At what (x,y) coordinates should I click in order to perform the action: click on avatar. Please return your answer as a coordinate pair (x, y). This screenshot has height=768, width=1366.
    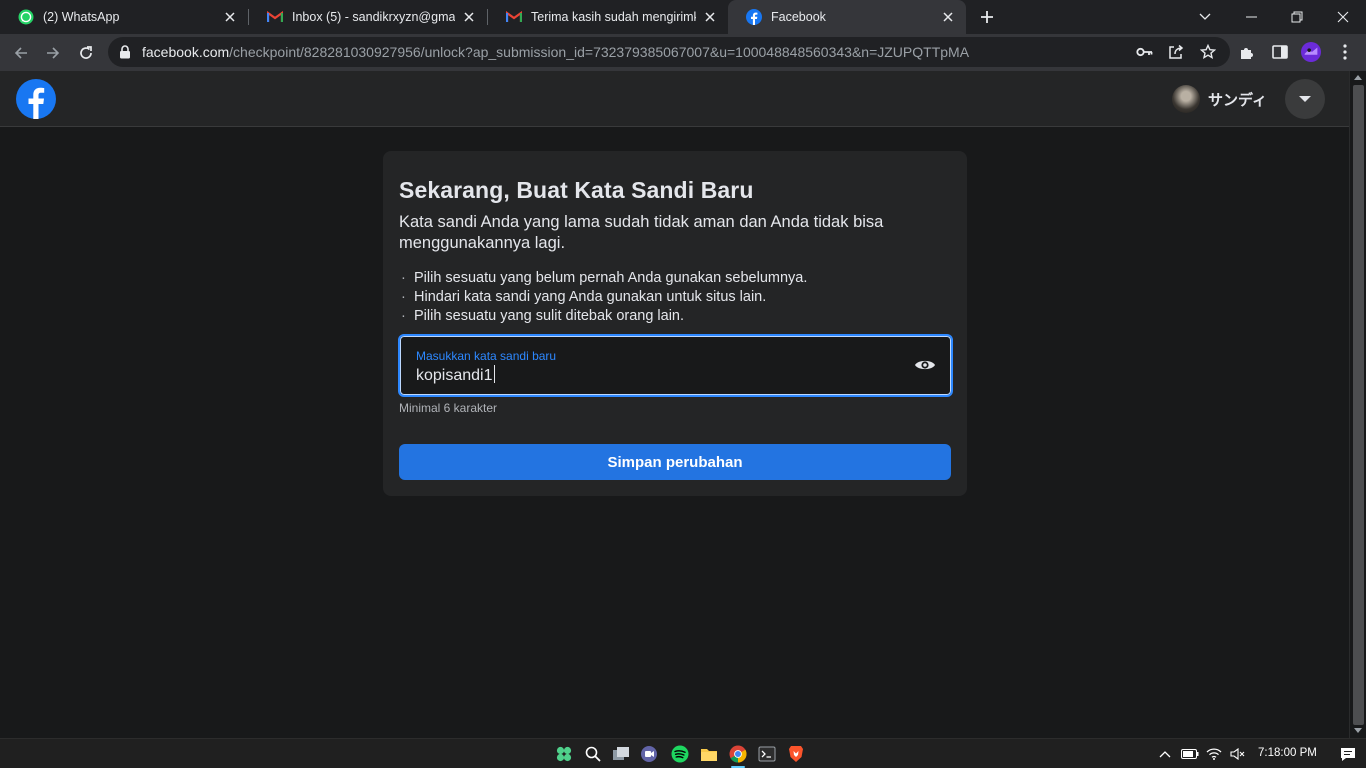
    Looking at the image, I should click on (1186, 99).